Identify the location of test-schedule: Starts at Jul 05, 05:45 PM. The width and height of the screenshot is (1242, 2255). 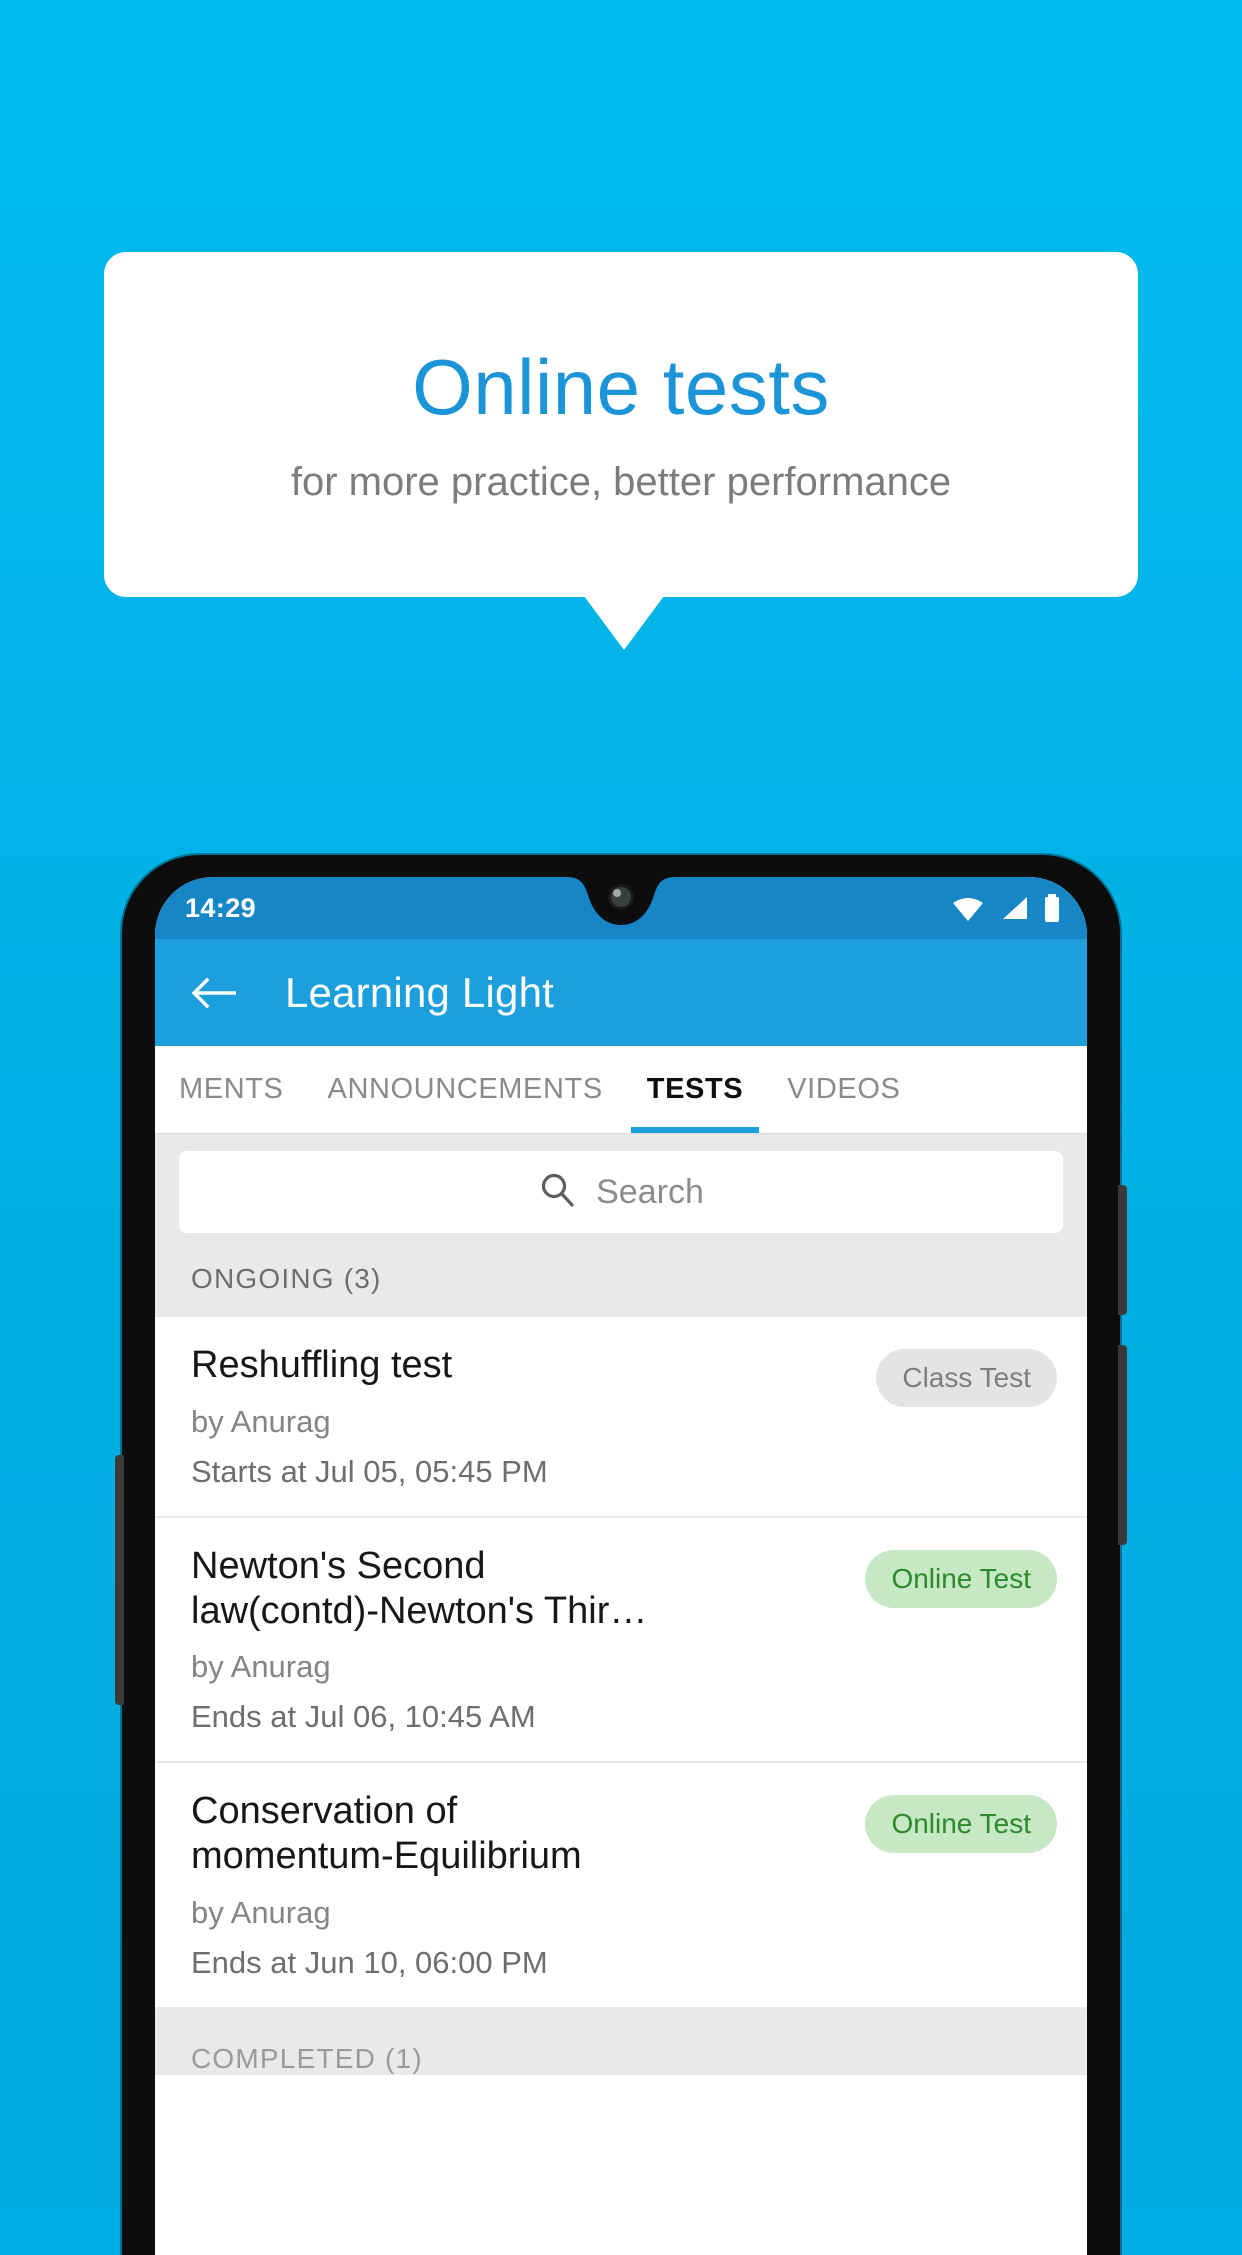
(369, 1471).